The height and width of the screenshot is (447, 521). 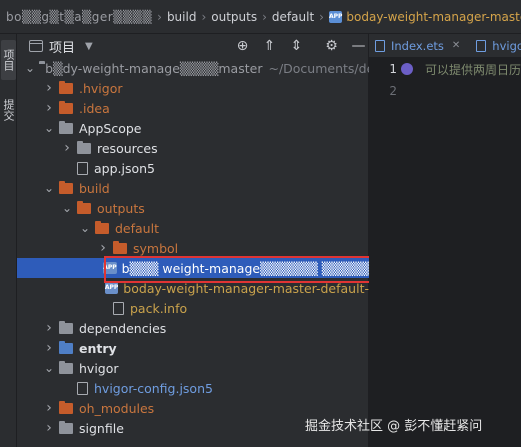 I want to click on tree-item: › .idea, so click(x=193, y=108).